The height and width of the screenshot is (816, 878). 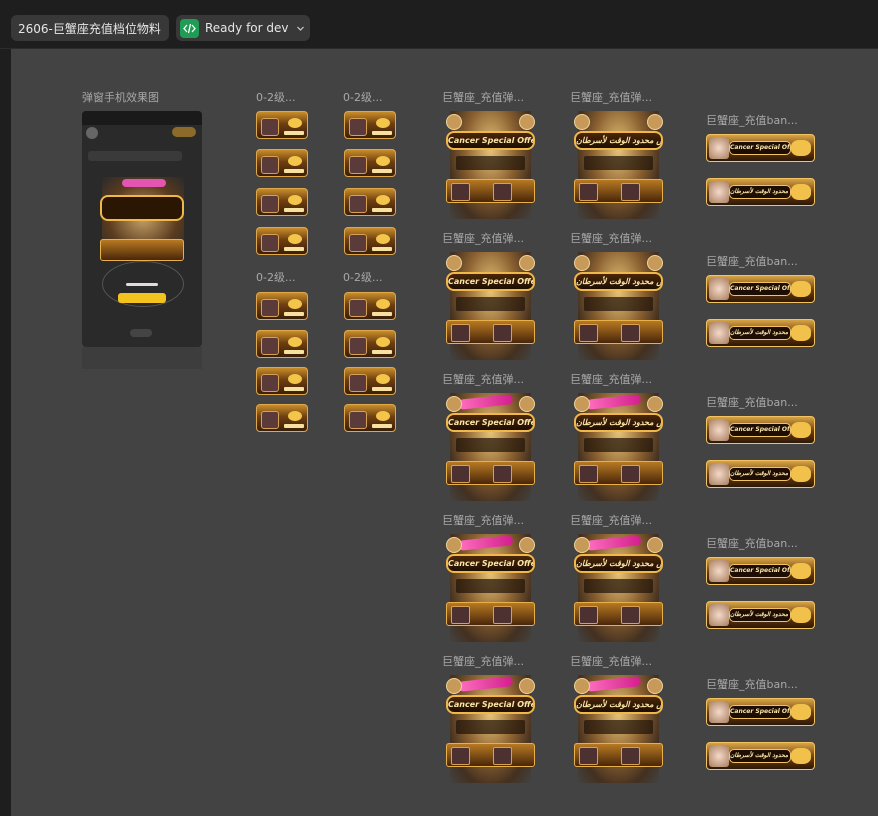 What do you see at coordinates (247, 28) in the screenshot?
I see `dev-status-label: Ready for dev` at bounding box center [247, 28].